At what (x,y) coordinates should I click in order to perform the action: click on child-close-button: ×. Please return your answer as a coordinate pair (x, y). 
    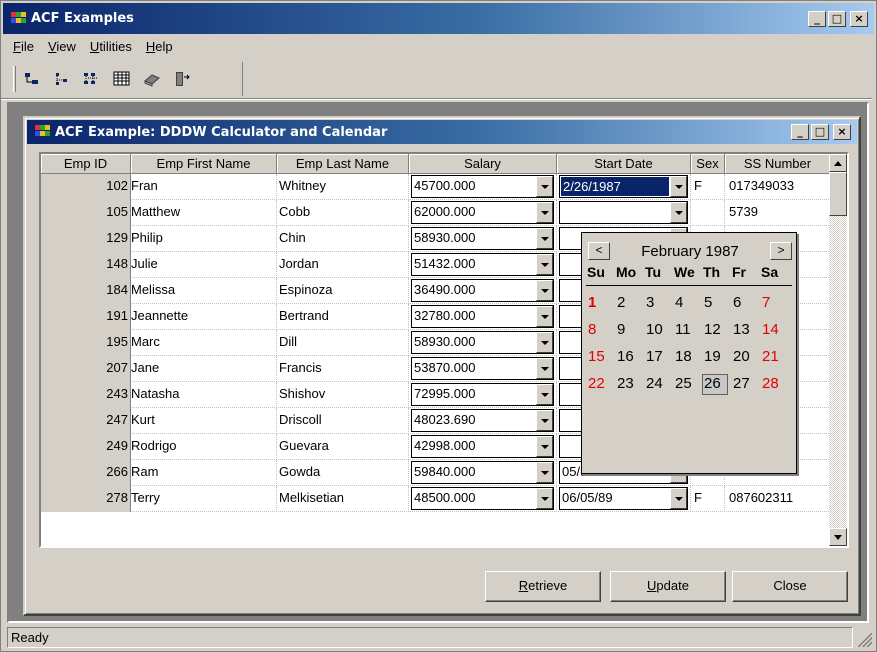
    Looking at the image, I should click on (842, 132).